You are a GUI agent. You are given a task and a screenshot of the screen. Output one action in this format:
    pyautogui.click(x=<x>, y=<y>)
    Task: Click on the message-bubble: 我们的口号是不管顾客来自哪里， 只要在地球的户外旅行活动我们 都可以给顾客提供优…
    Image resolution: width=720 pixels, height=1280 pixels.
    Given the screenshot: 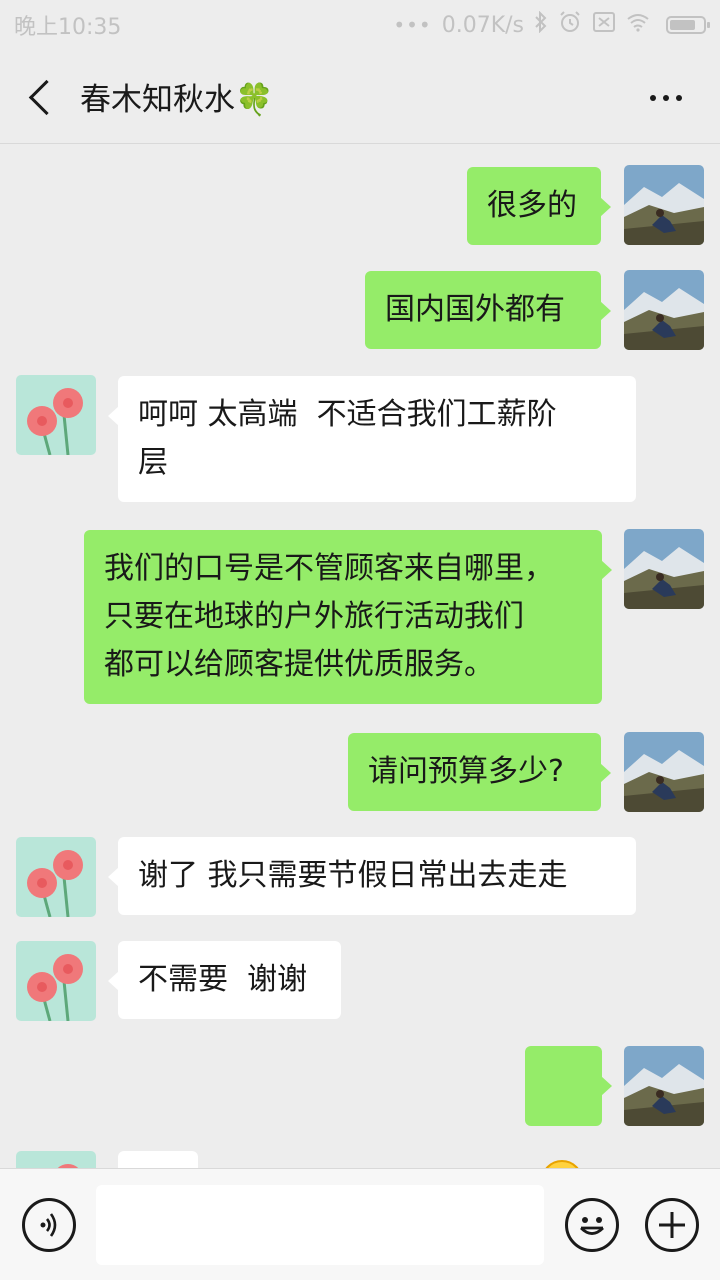 What is the action you would take?
    pyautogui.click(x=348, y=617)
    